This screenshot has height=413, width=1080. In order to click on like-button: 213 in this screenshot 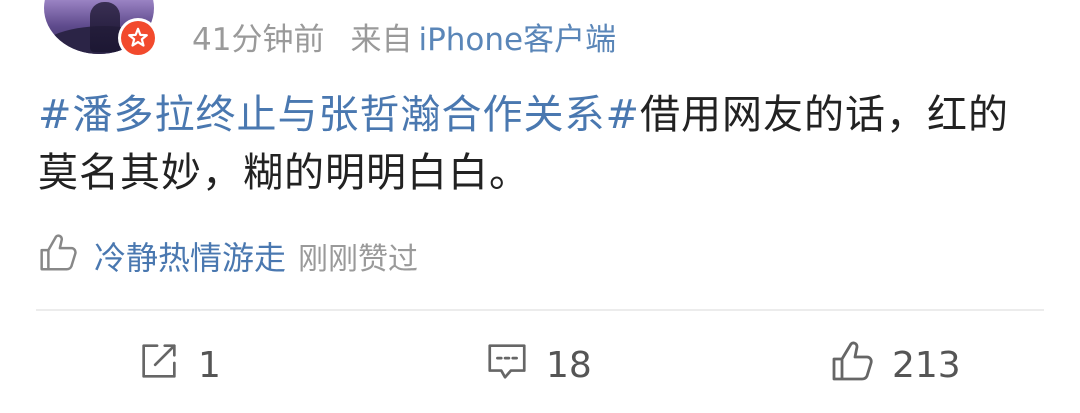, I will do `click(894, 365)`.